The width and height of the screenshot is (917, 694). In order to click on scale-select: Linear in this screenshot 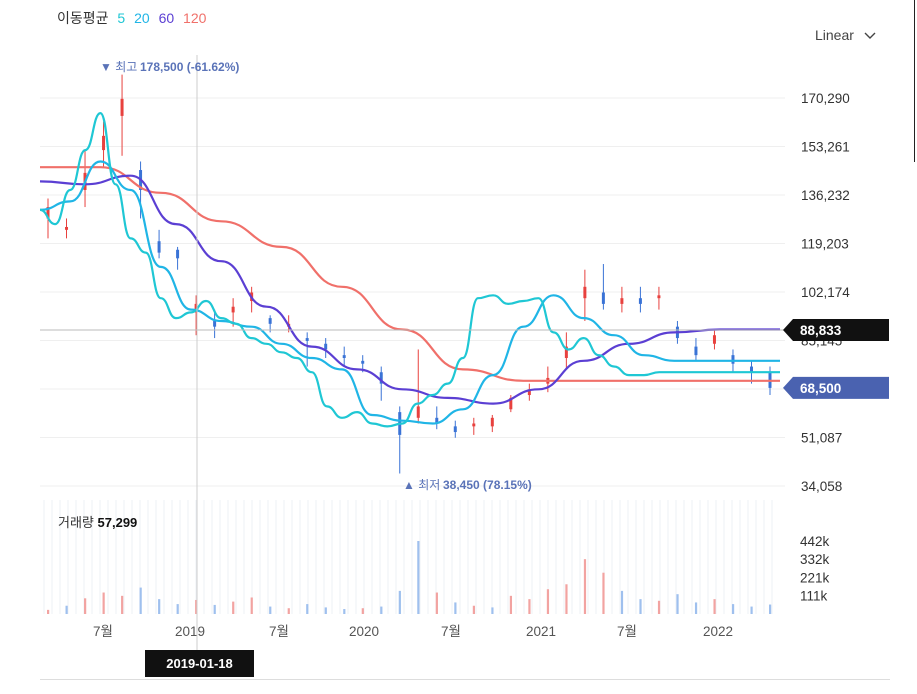, I will do `click(845, 35)`.